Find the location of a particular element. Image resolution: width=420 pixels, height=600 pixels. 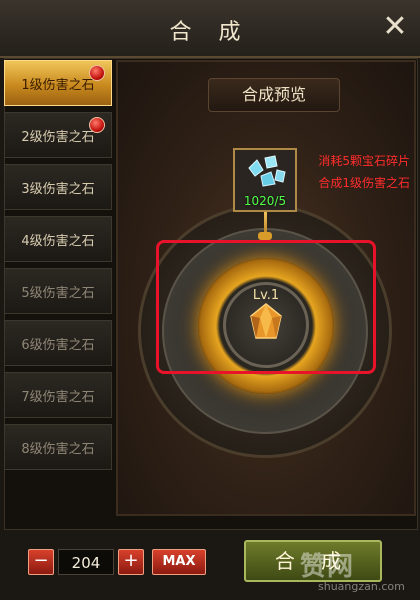

annotation-line-1: 消耗5颗宝石碎片 is located at coordinates (364, 161).